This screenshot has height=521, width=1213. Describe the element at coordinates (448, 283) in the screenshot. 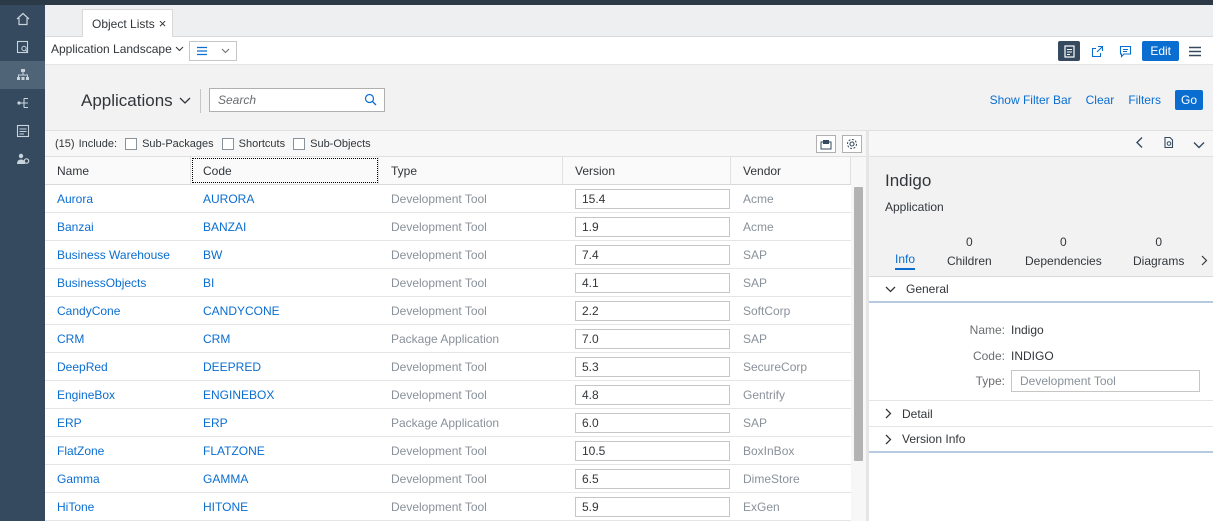

I see `table-row: BusinessObjects BI Development Tool 4.1 SAP` at that location.